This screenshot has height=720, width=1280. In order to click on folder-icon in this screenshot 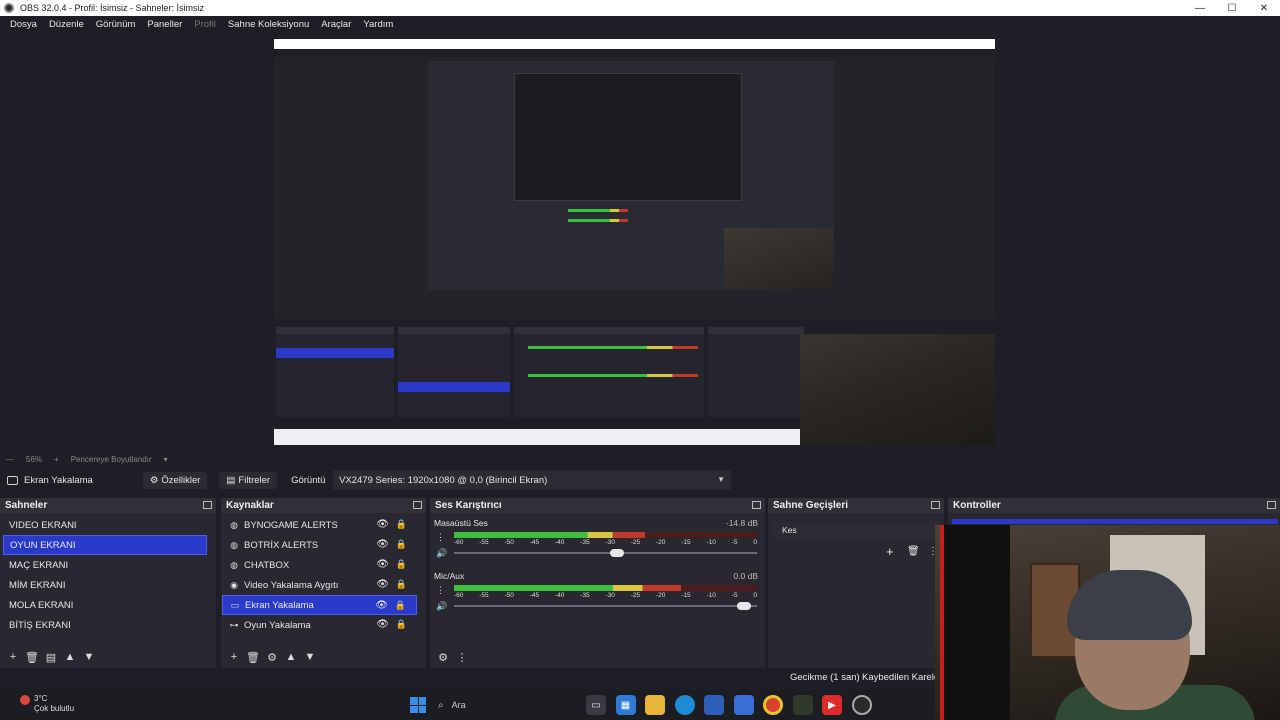, I will do `click(655, 705)`.